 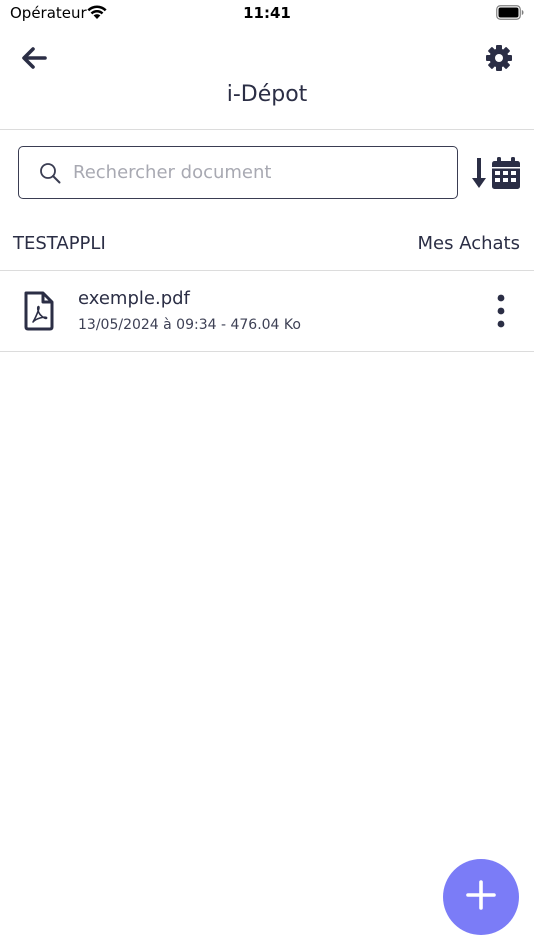 I want to click on document-meta: 13/05/2024 à 09:34 - 476.04 Ko, so click(x=189, y=325).